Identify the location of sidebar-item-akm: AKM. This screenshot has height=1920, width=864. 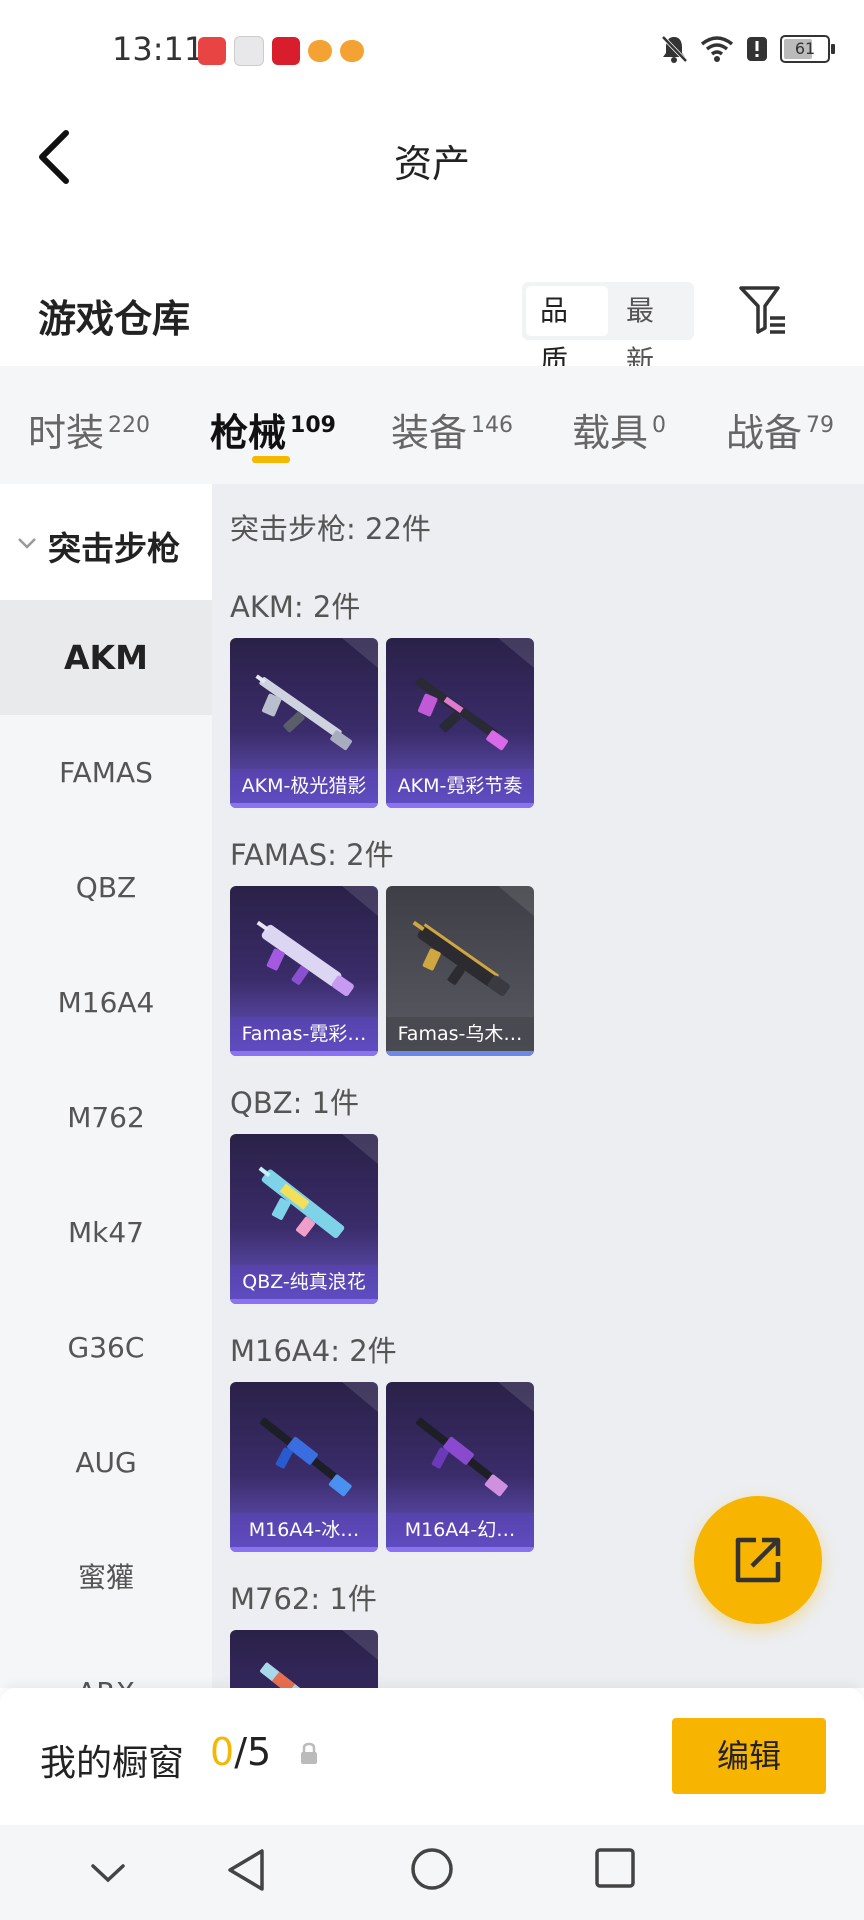
(106, 657).